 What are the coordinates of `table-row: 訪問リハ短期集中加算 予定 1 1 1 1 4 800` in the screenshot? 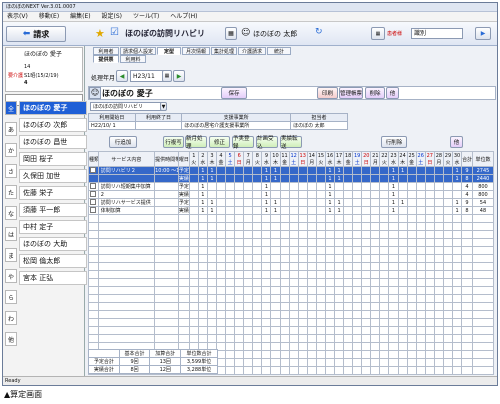 It's located at (291, 186).